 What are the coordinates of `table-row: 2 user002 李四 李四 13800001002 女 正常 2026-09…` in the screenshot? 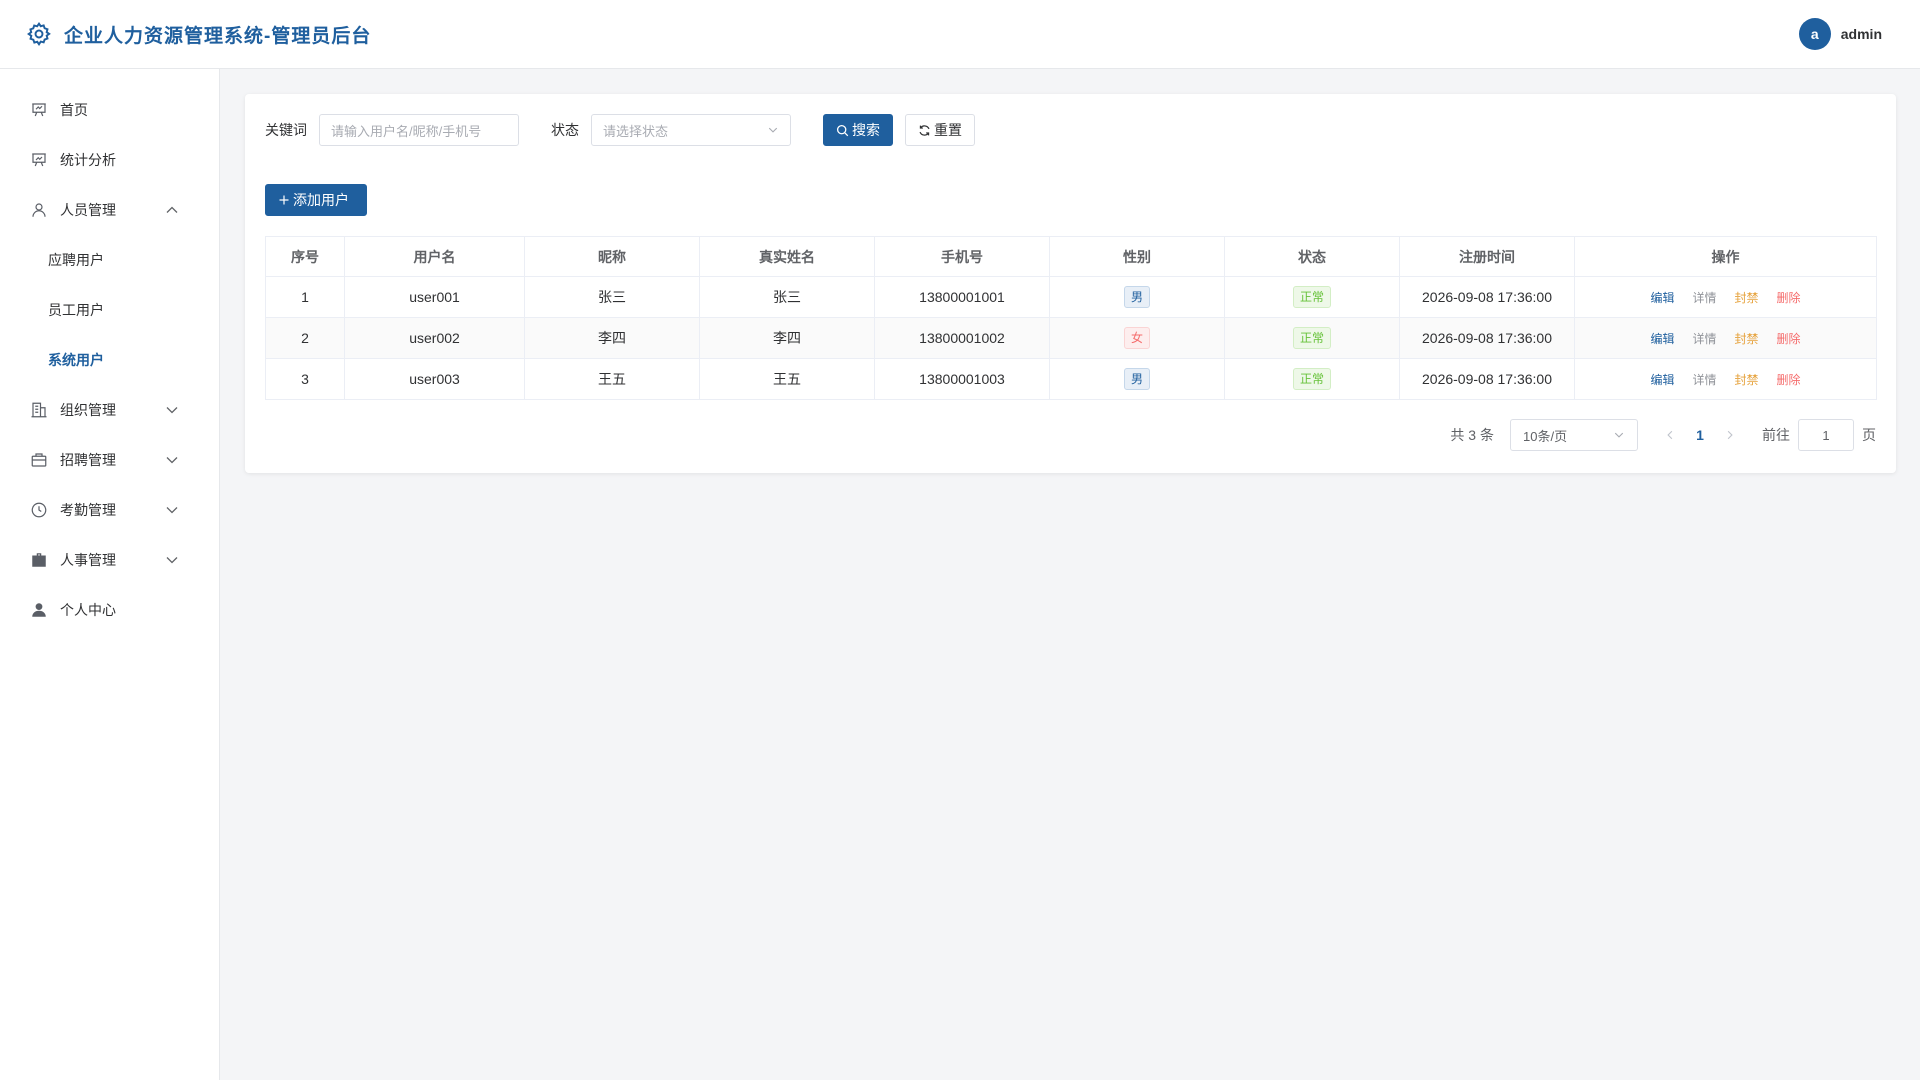 It's located at (1071, 338).